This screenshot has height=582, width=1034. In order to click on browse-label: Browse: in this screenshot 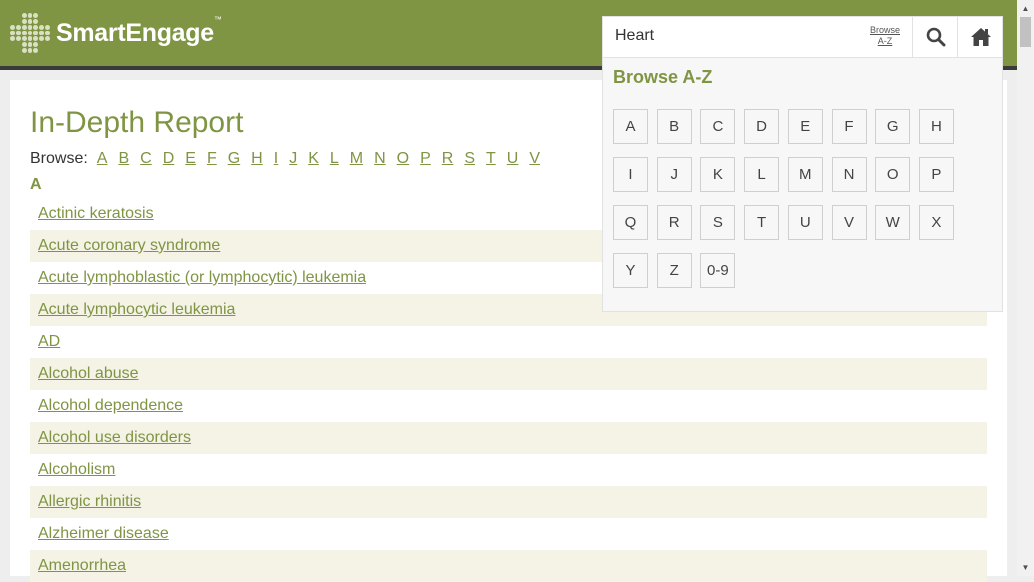, I will do `click(59, 158)`.